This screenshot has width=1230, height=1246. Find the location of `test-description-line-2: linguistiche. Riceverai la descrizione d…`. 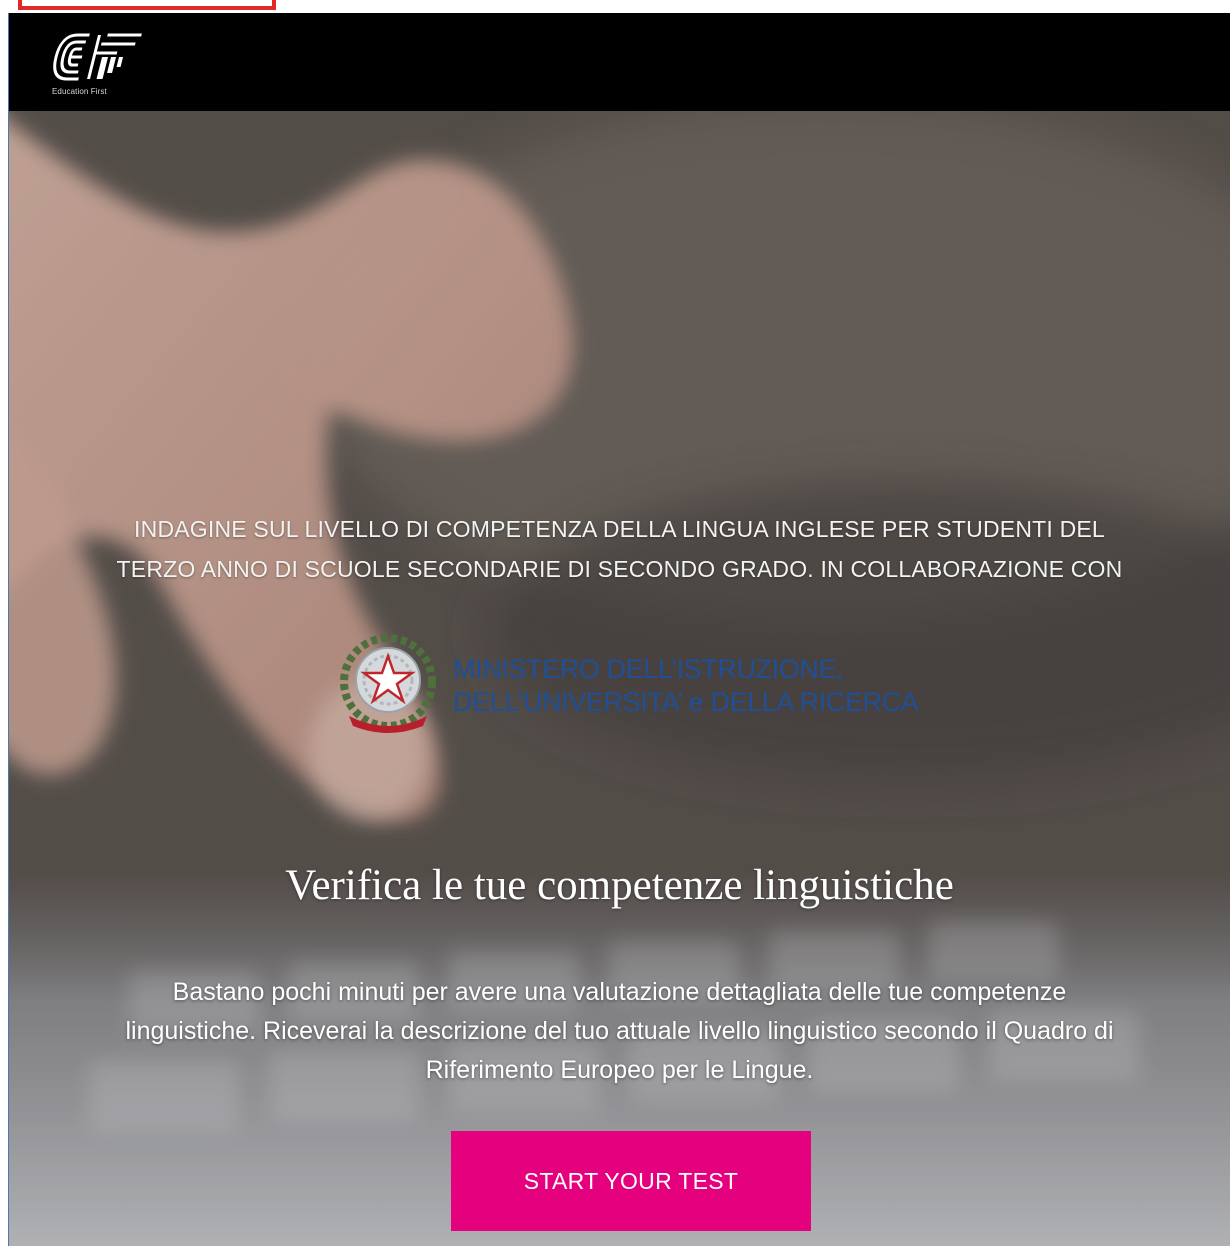

test-description-line-2: linguistiche. Riceverai la descrizione d… is located at coordinates (619, 1031).